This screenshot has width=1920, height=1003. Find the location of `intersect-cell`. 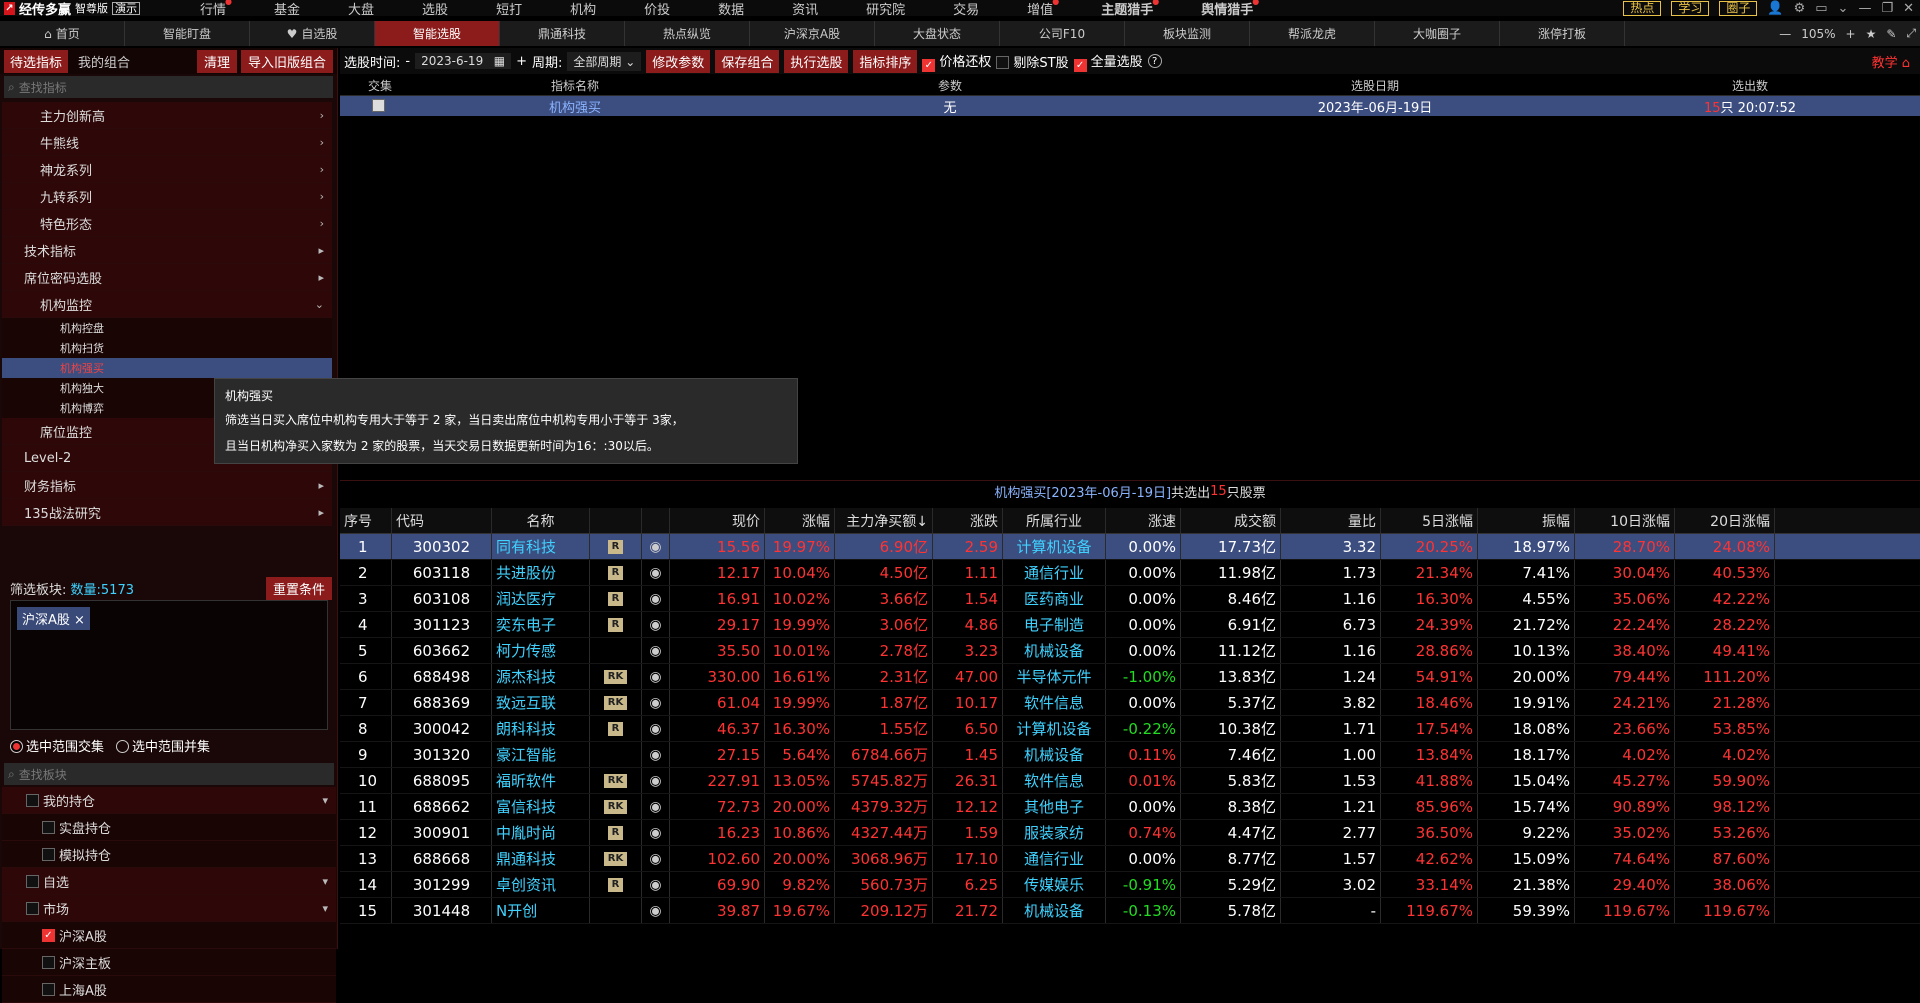

intersect-cell is located at coordinates (380, 106).